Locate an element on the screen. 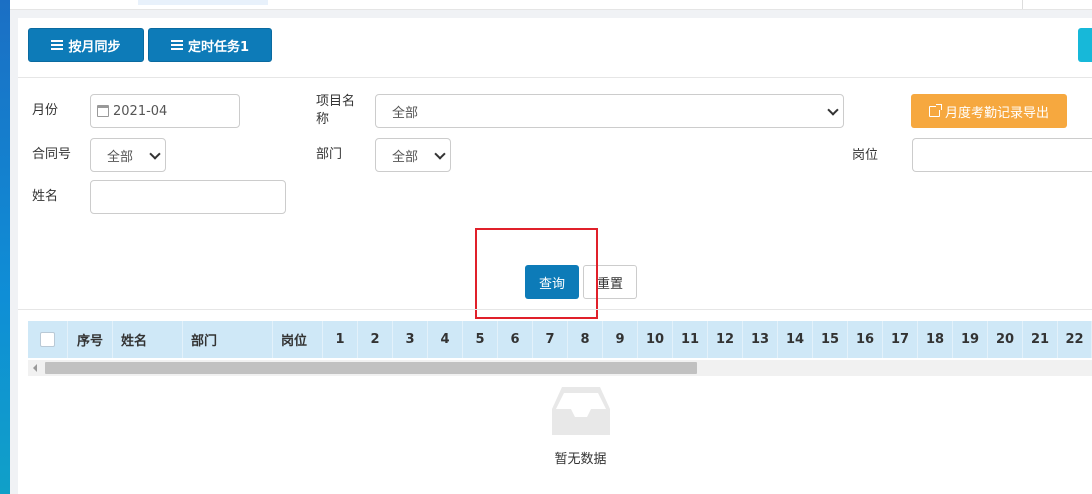  name-input is located at coordinates (188, 197).